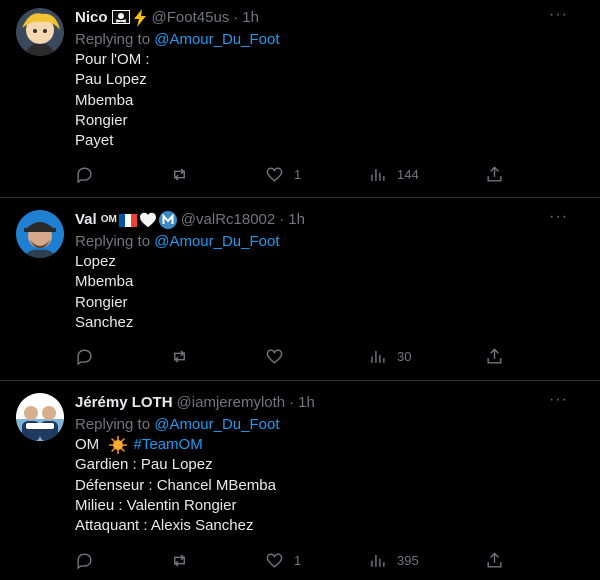 The height and width of the screenshot is (580, 600). What do you see at coordinates (389, 356) in the screenshot?
I see `views-button: 30` at bounding box center [389, 356].